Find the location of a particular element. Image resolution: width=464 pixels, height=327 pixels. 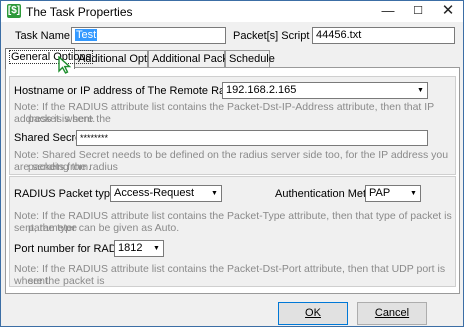

ok-button-label: OK is located at coordinates (313, 313).